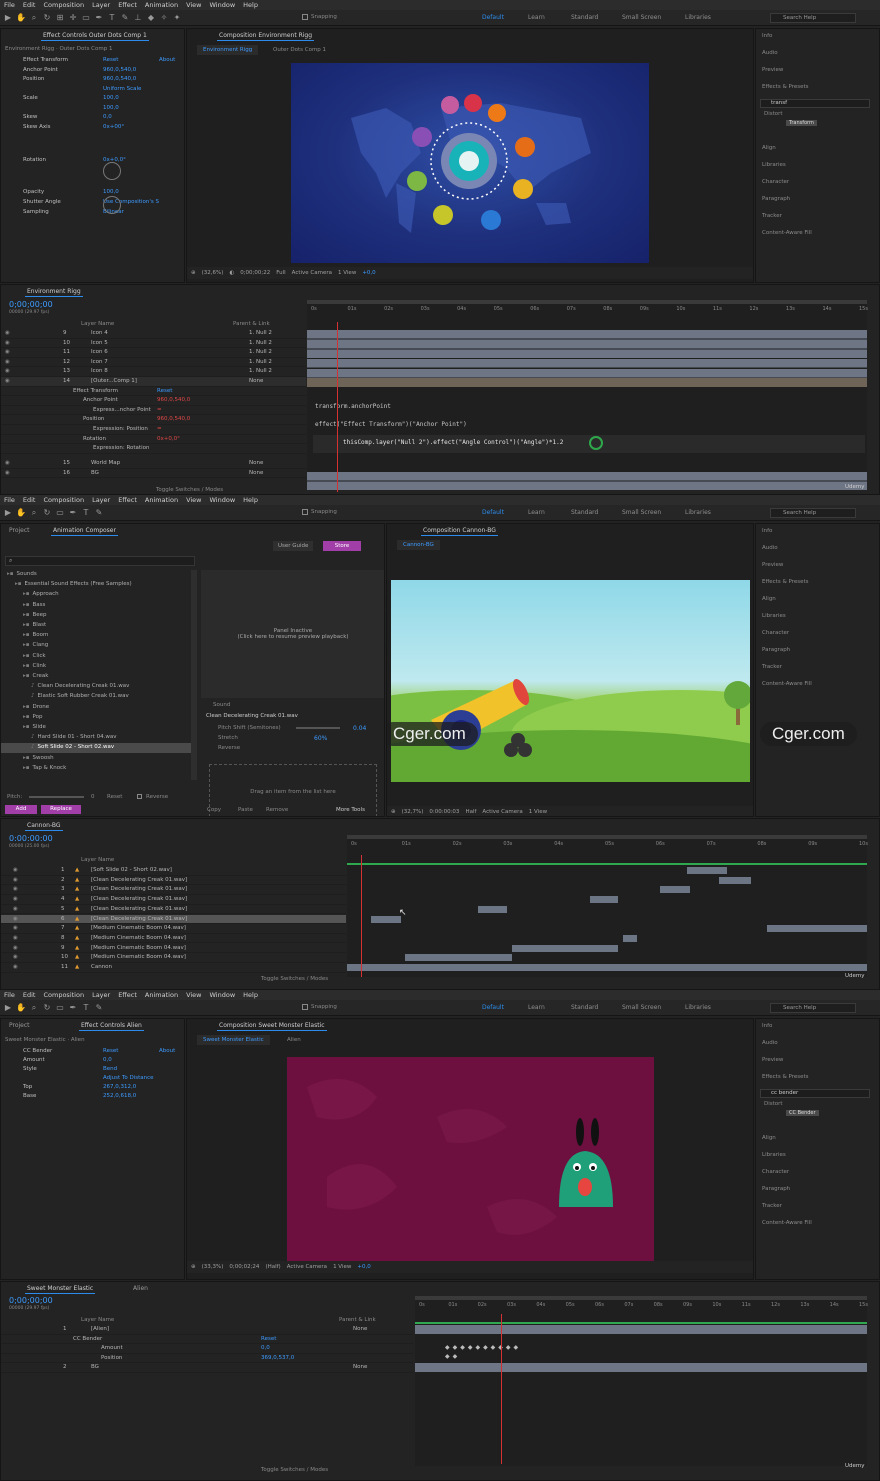 This screenshot has width=880, height=1481. Describe the element at coordinates (214, 810) in the screenshot. I see `copy-button: Copy` at that location.